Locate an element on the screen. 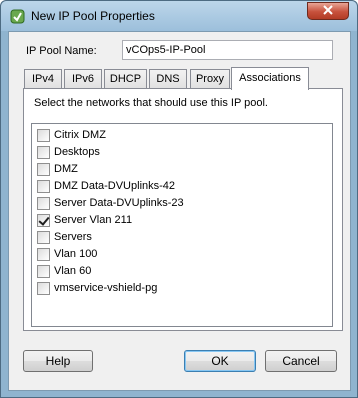 The width and height of the screenshot is (358, 398). tab-ipv4: IPv4 is located at coordinates (43, 79).